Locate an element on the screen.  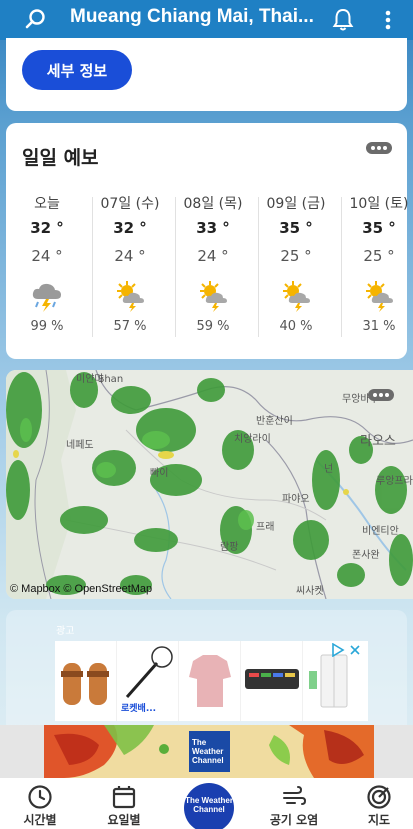
day-precip: 31 % is located at coordinates (379, 326).